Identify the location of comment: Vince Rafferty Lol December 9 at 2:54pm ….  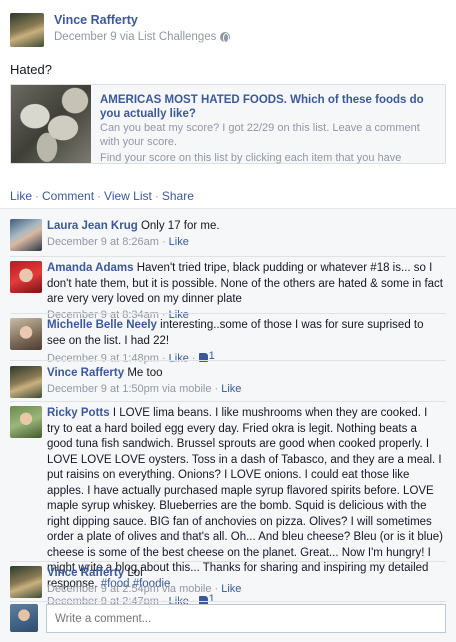
(228, 582).